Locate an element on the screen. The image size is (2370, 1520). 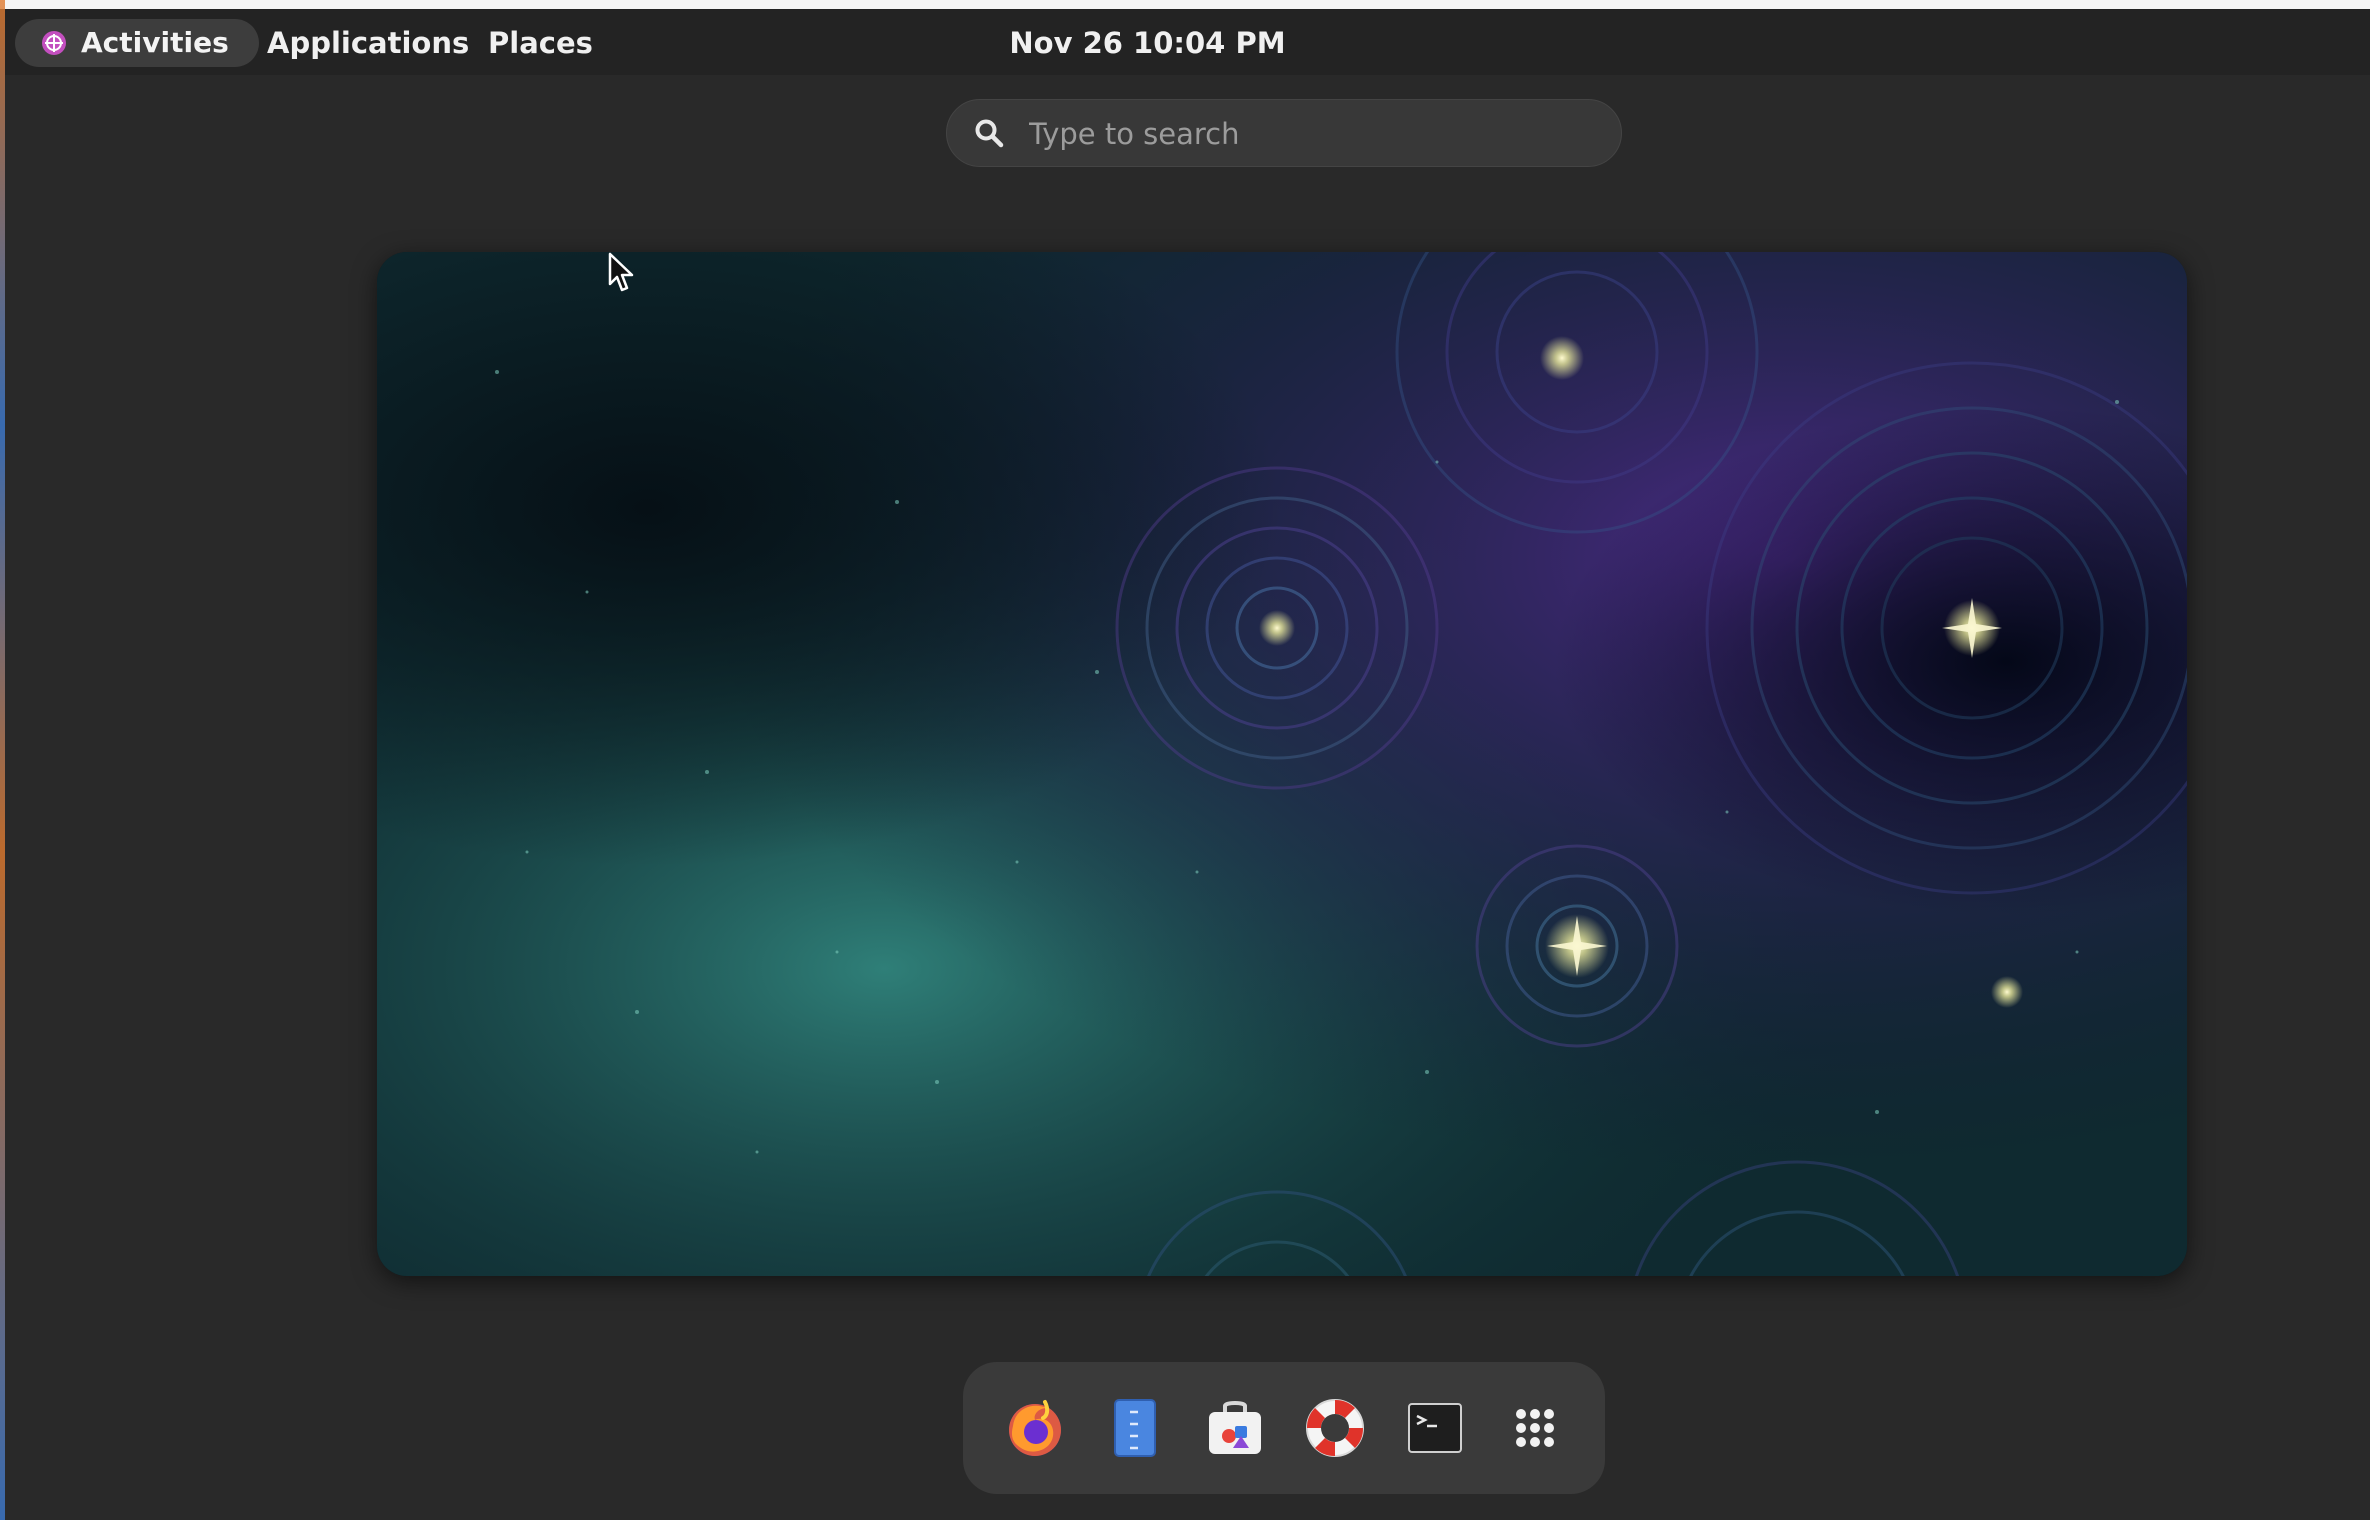
dash-item-help is located at coordinates (1335, 1428).